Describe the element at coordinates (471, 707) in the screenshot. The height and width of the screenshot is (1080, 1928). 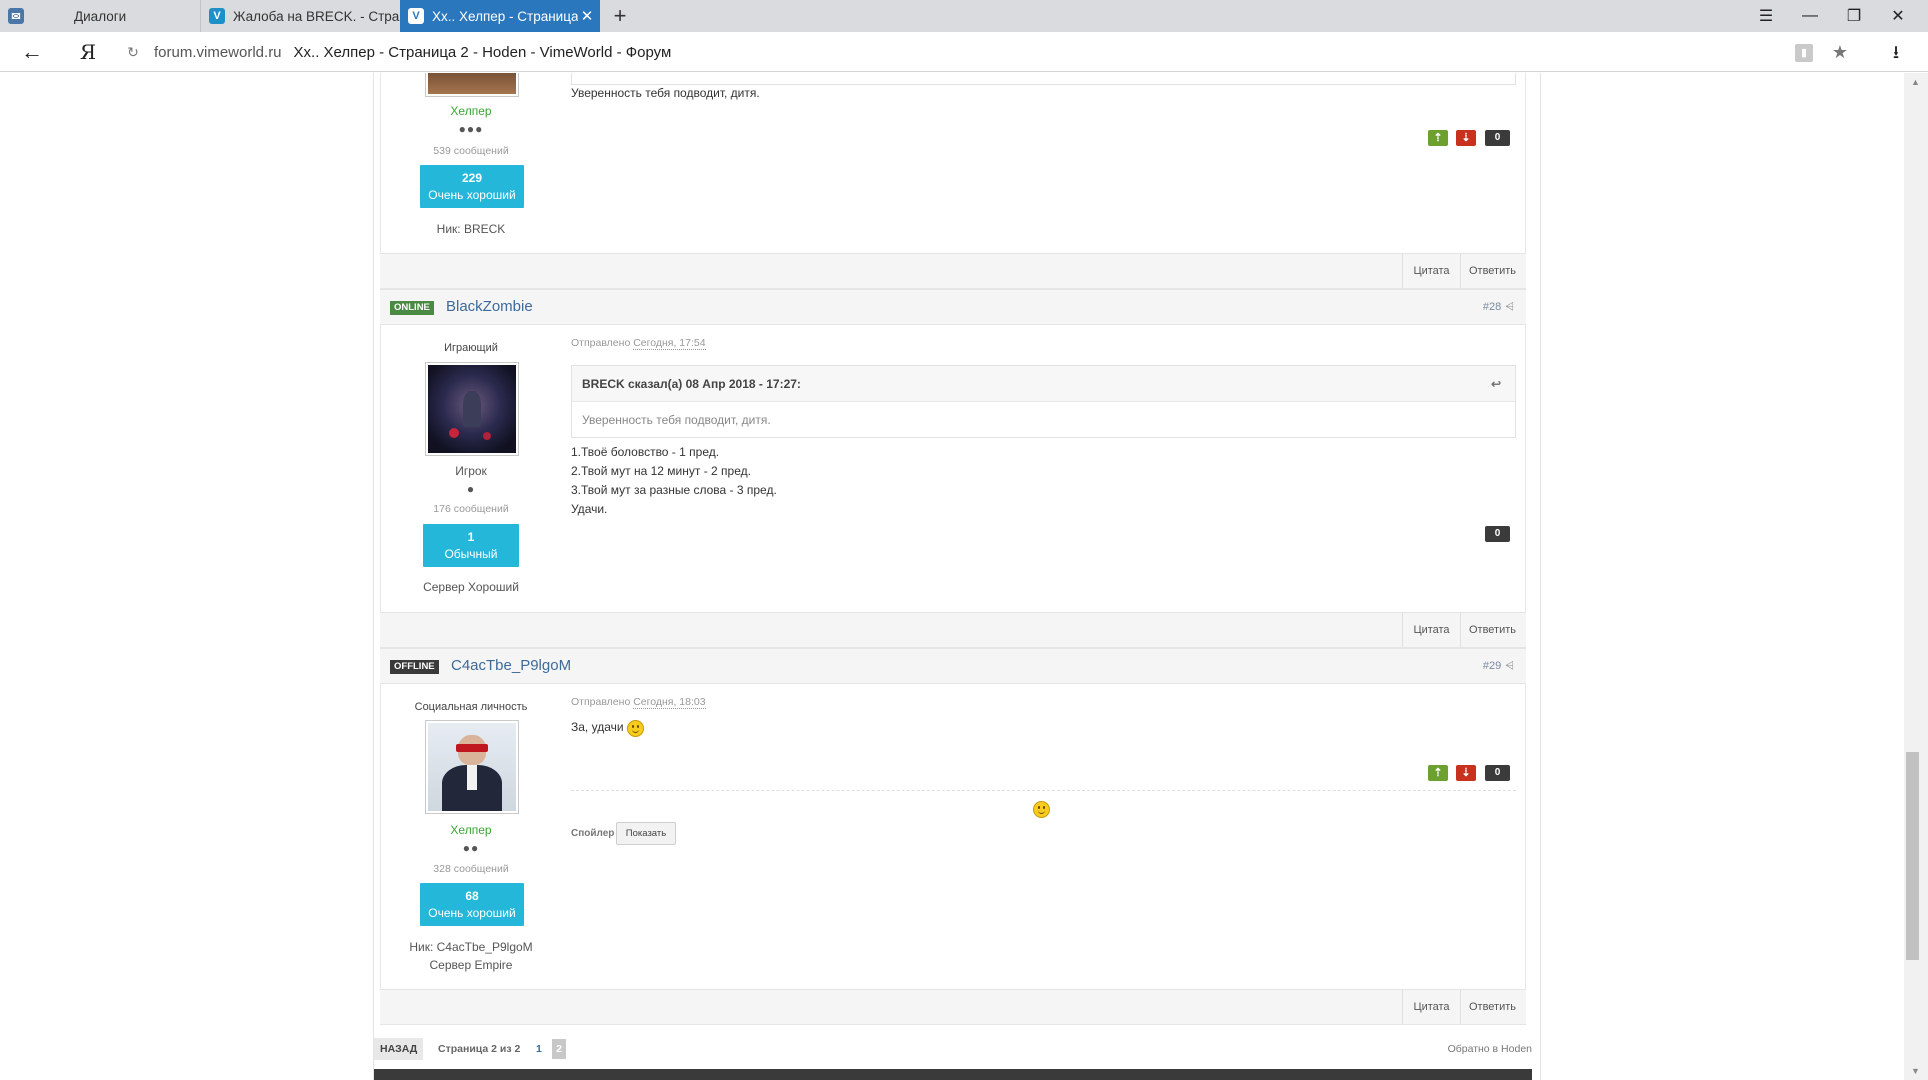
I see `user-title: Социальная личность` at that location.